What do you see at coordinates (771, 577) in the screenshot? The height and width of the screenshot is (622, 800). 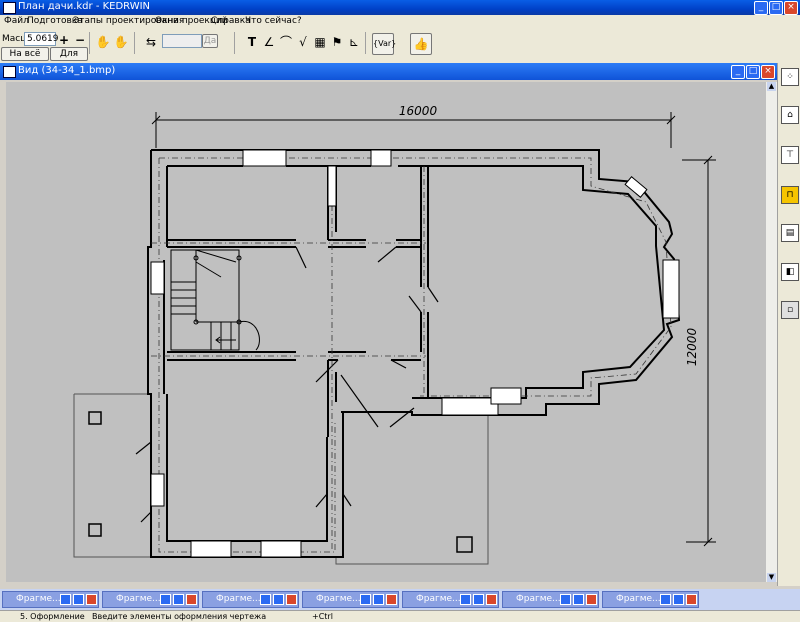 I see `scroll-down-icon: ▼` at bounding box center [771, 577].